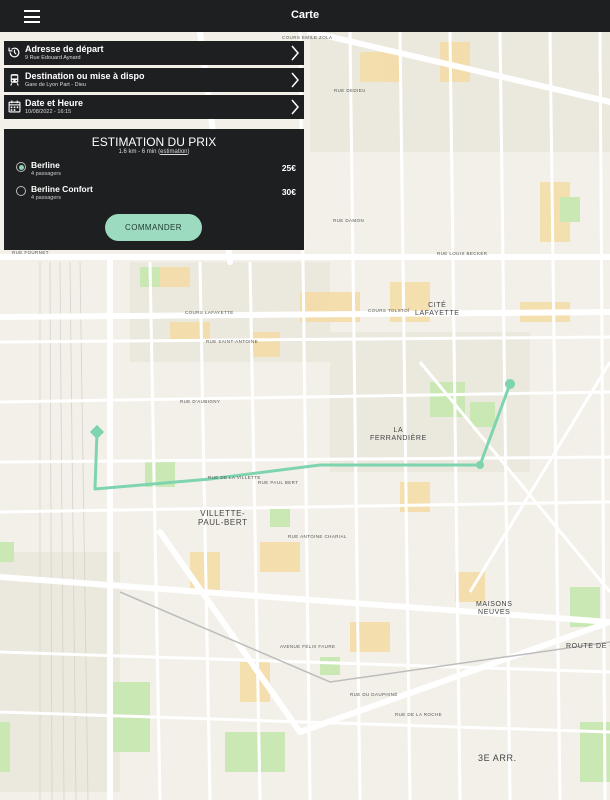 This screenshot has width=610, height=800. I want to click on destination-value: Gare de Lyon Part - Dieu, so click(55, 85).